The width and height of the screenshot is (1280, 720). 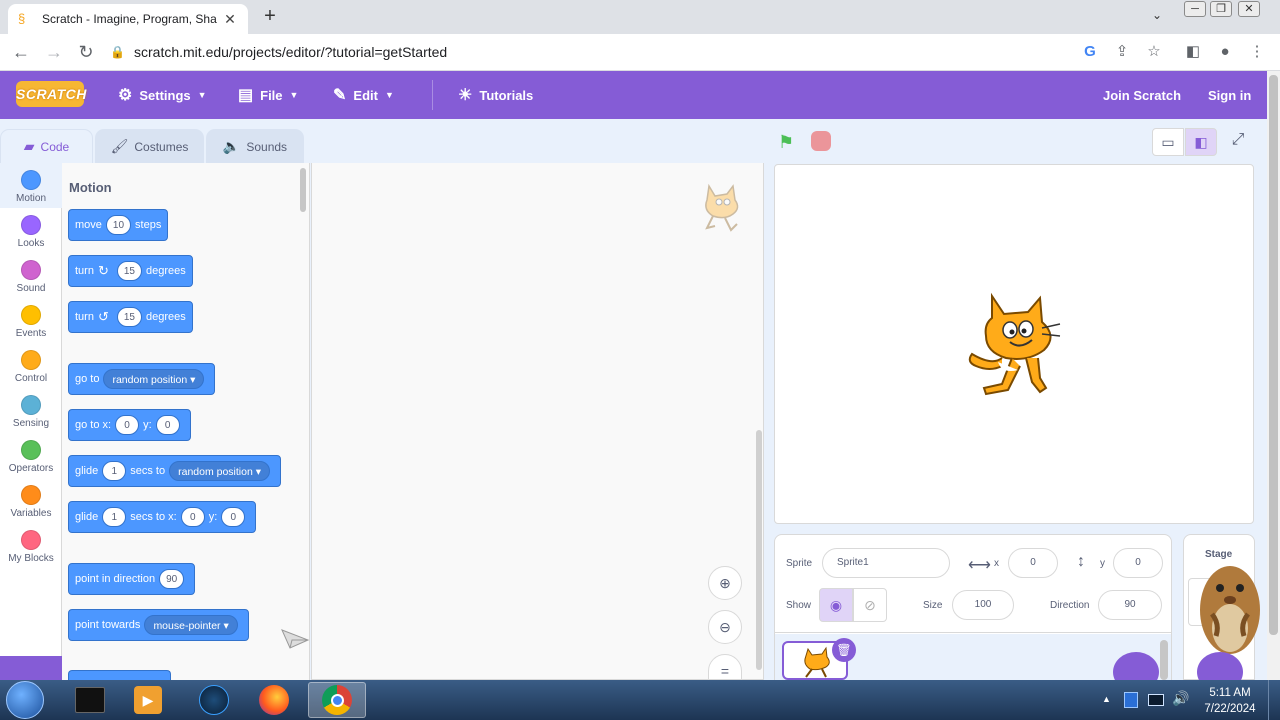 I want to click on google-translate-icon: G, so click(x=1090, y=52).